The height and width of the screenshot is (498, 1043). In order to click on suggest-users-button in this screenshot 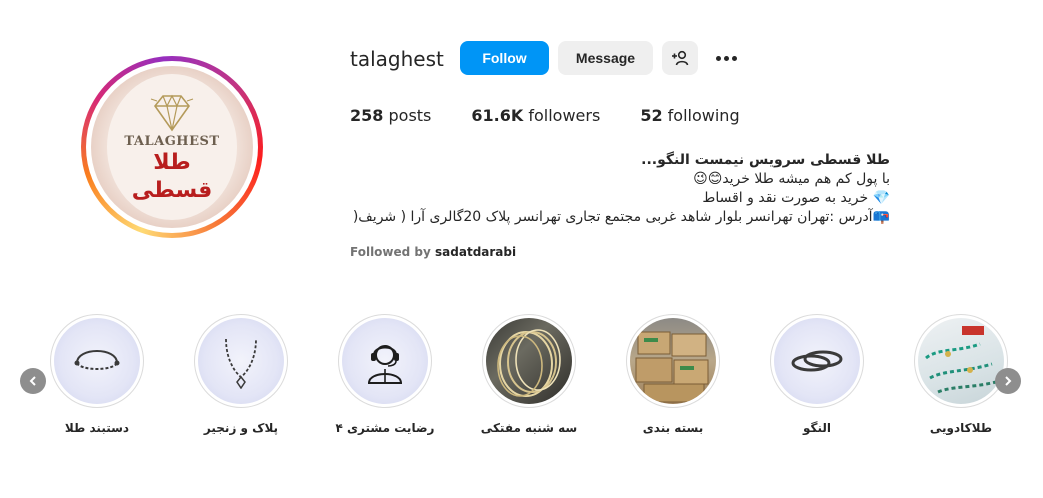, I will do `click(680, 58)`.